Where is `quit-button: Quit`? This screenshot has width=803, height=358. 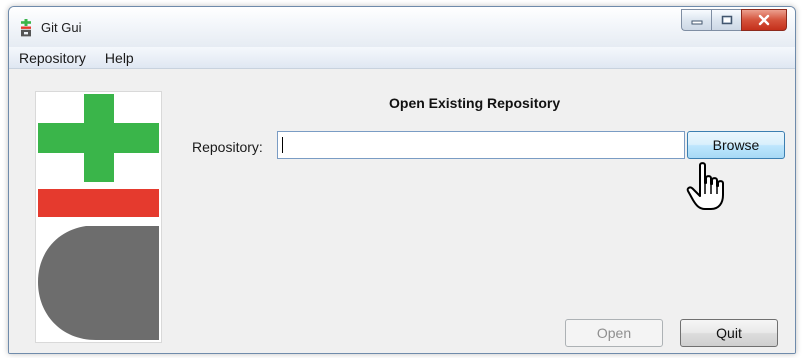 quit-button: Quit is located at coordinates (729, 333).